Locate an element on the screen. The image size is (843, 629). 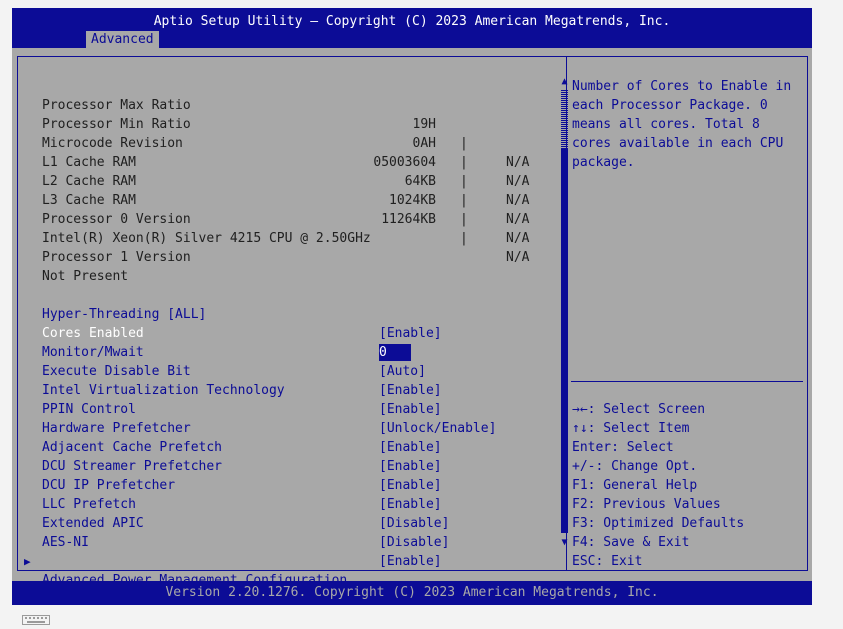
info-row-l2-cache: L2 Cache RAM 1024KB | N/A is located at coordinates (273, 199).